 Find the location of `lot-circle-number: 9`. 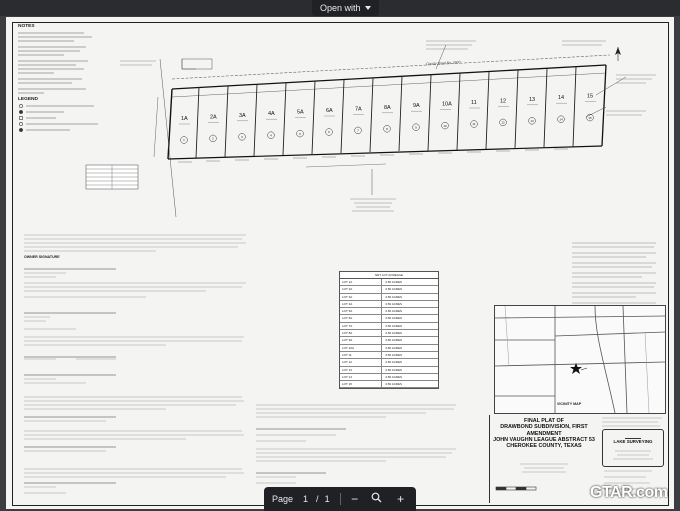

lot-circle-number: 9 is located at coordinates (416, 127).